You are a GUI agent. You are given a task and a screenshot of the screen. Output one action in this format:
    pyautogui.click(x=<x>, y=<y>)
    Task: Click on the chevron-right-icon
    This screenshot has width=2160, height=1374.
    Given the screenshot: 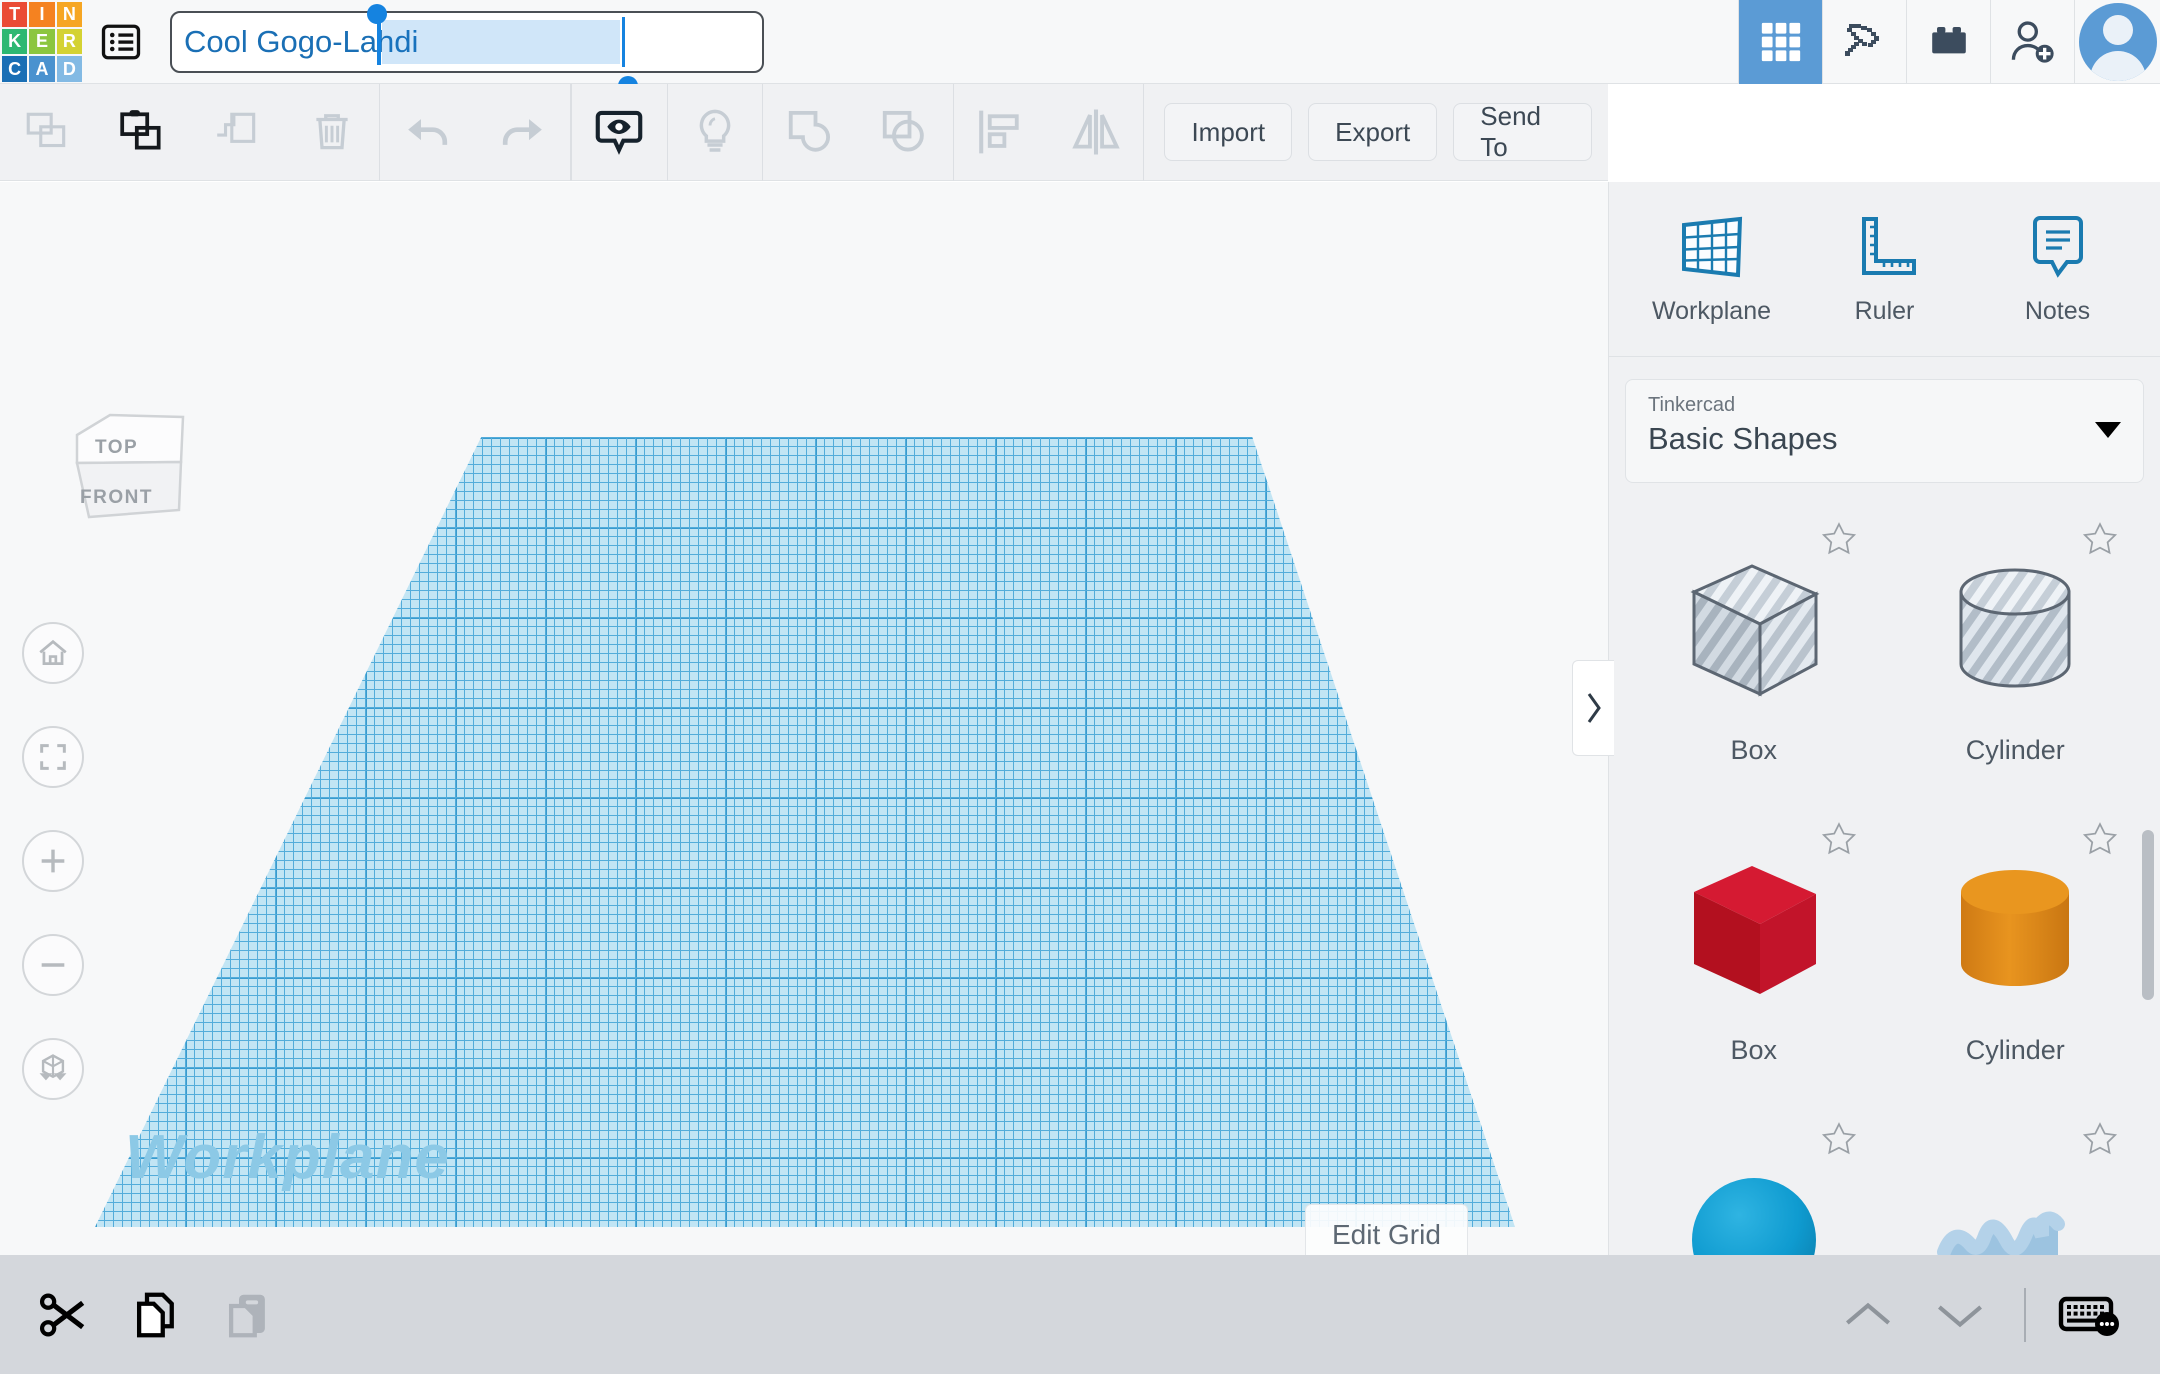 What is the action you would take?
    pyautogui.click(x=1594, y=708)
    